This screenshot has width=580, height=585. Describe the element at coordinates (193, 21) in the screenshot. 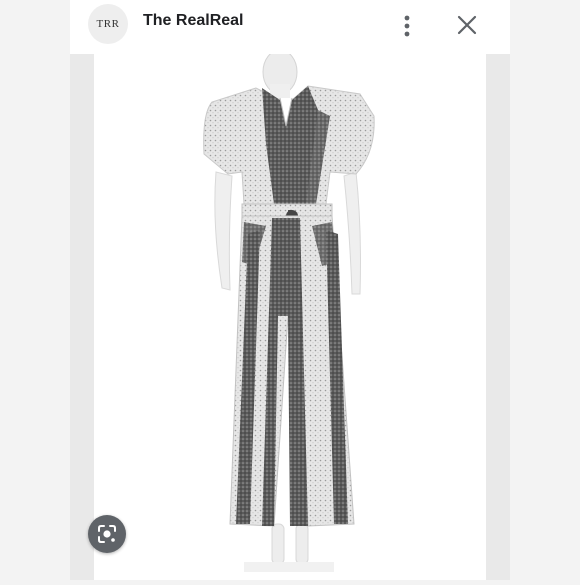

I see `site-name: The RealReal` at that location.